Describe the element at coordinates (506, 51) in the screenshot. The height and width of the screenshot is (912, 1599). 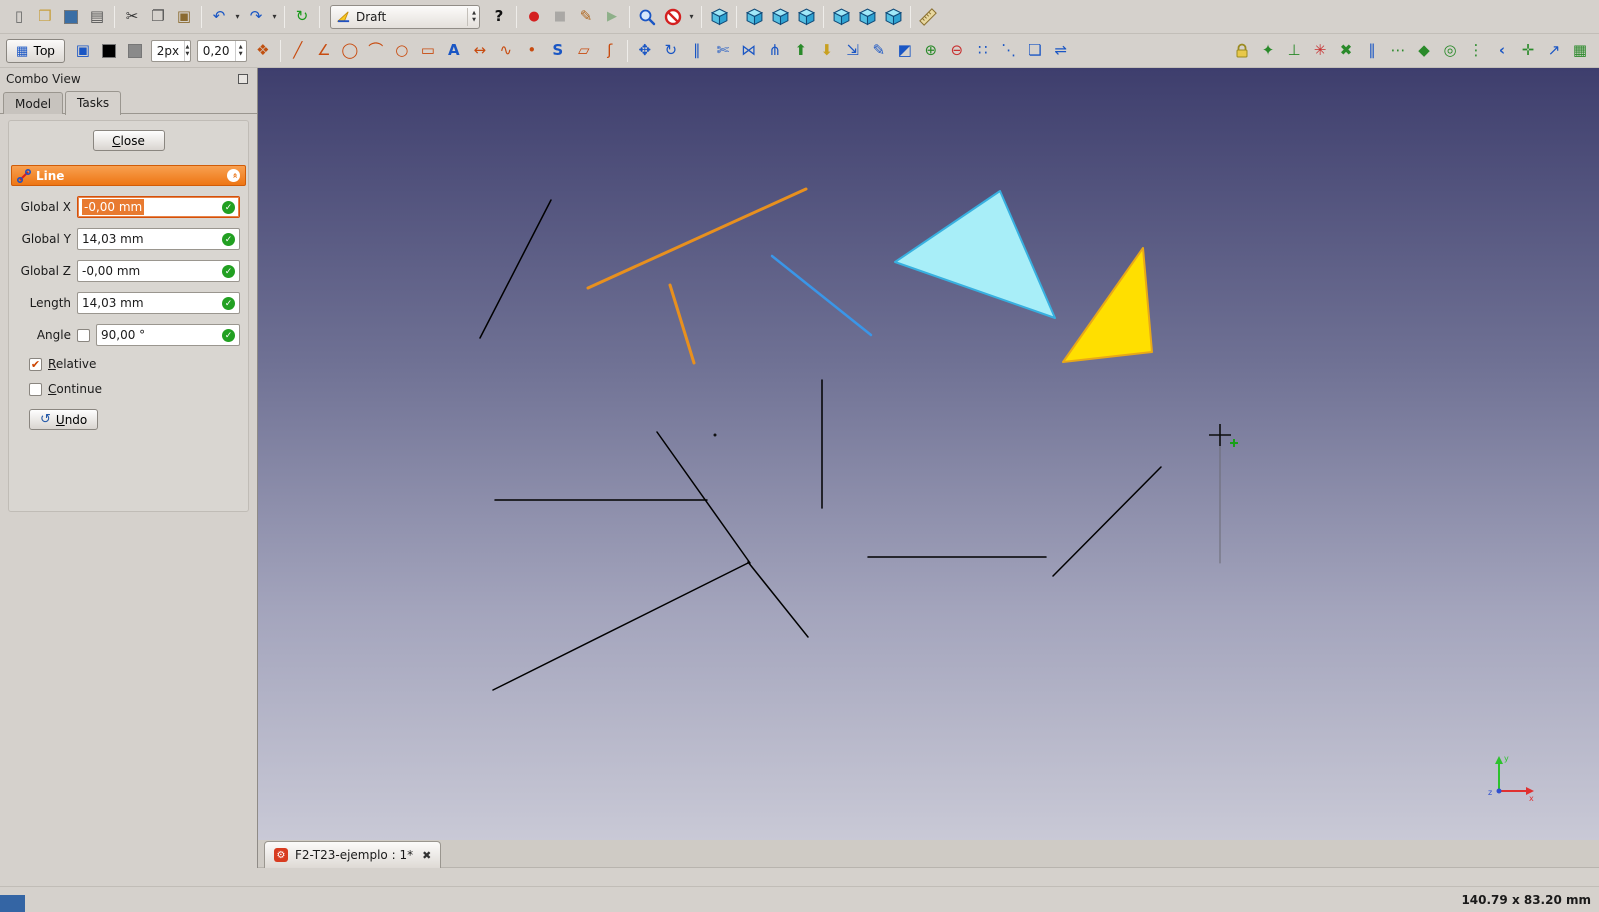
I see `draft-bspline-button: ∿` at that location.